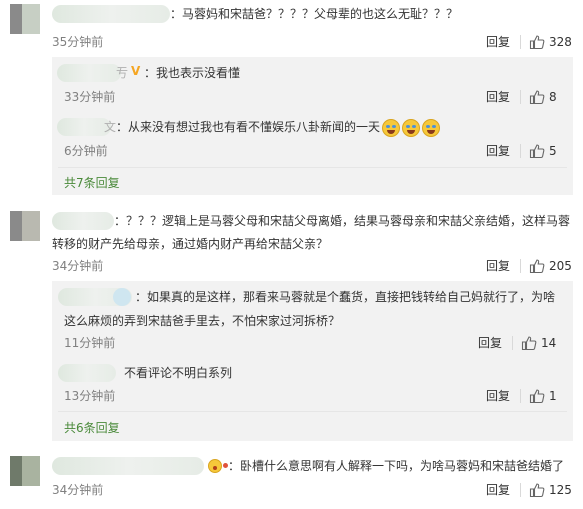  I want to click on reply-username-tail: 亐, so click(122, 73).